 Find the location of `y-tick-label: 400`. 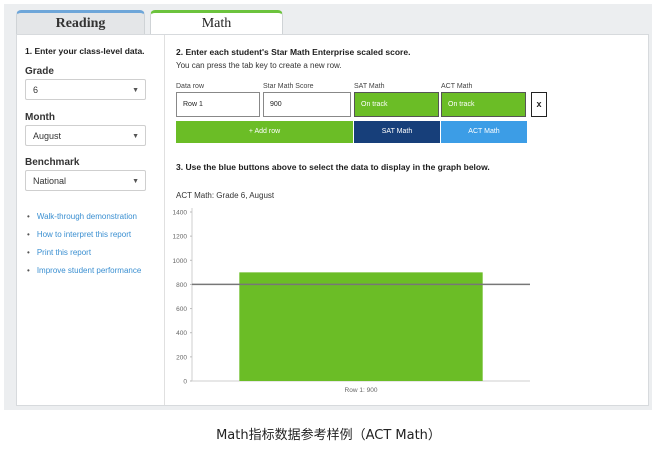

y-tick-label: 400 is located at coordinates (181, 333).